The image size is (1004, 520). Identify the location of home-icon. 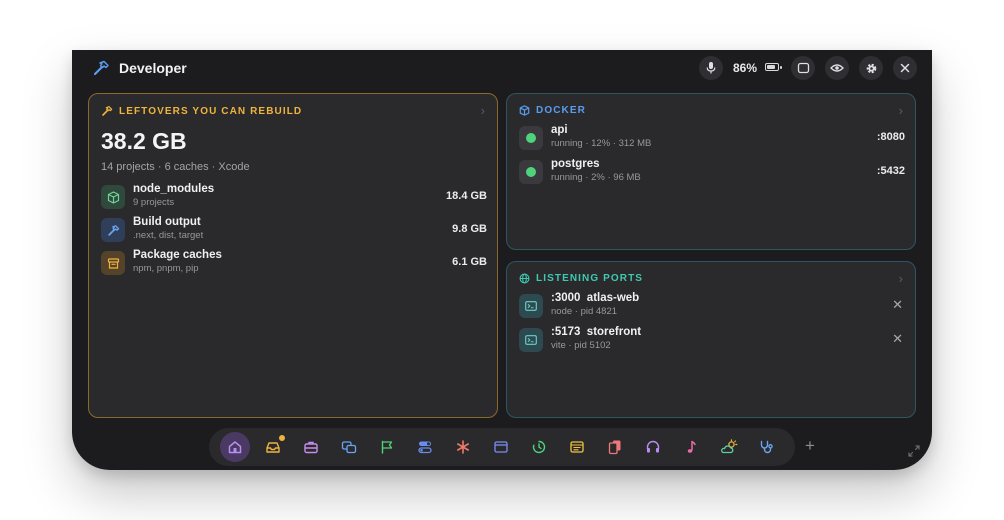
(235, 447).